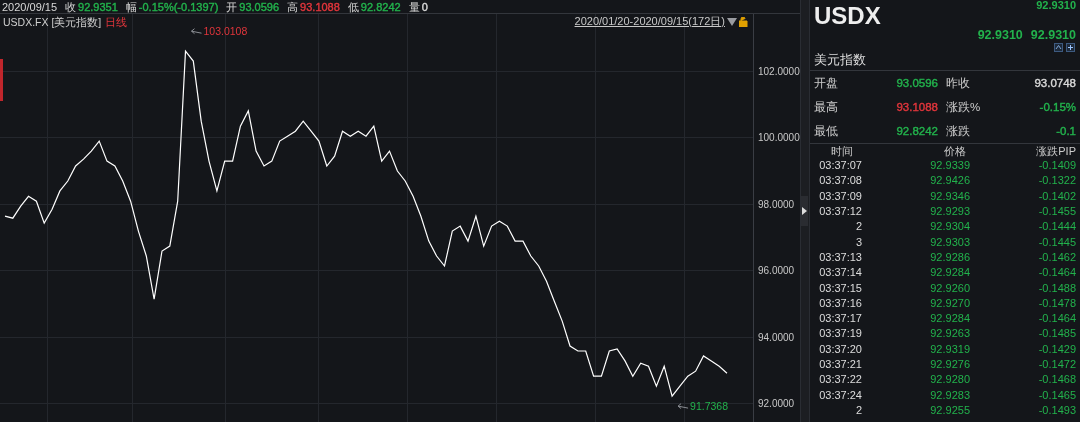 The width and height of the screenshot is (1080, 422). I want to click on y-axis-label: 92.0000, so click(776, 404).